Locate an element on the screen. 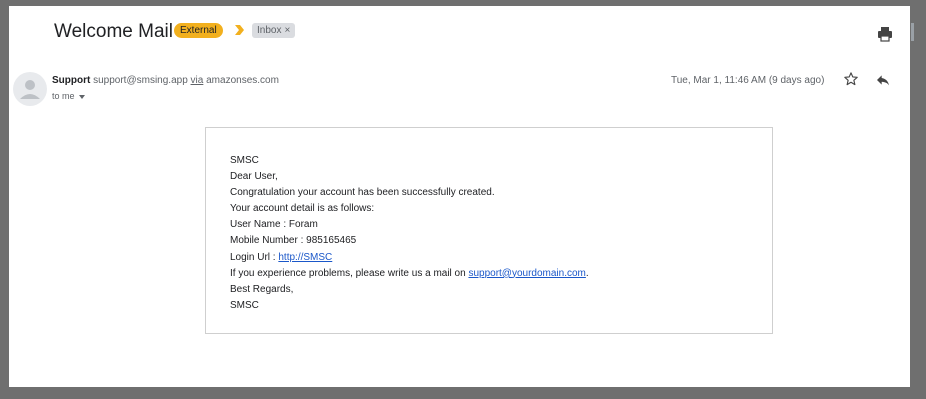 The image size is (926, 399). label-inbox-remove-button: × is located at coordinates (287, 30).